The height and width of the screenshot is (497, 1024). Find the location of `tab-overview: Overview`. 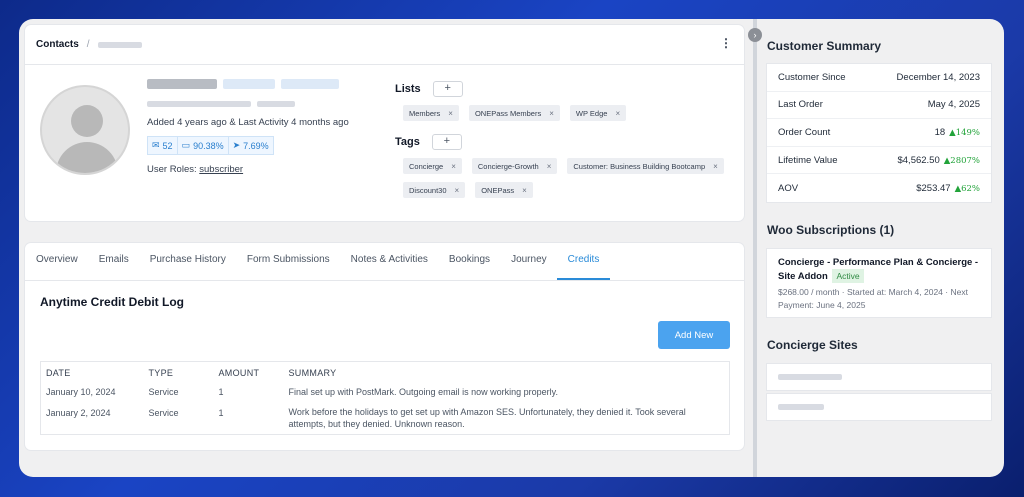

tab-overview: Overview is located at coordinates (62, 267).